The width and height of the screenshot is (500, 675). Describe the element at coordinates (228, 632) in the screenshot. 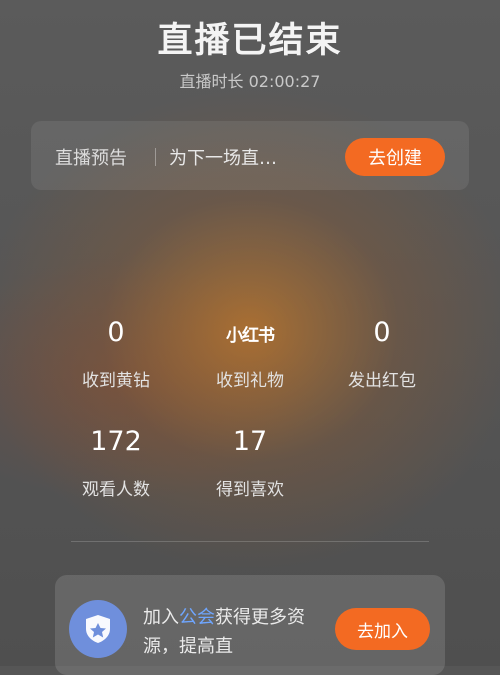

I see `guild-promo-text: 加入公会获得更多资源，提高直` at that location.